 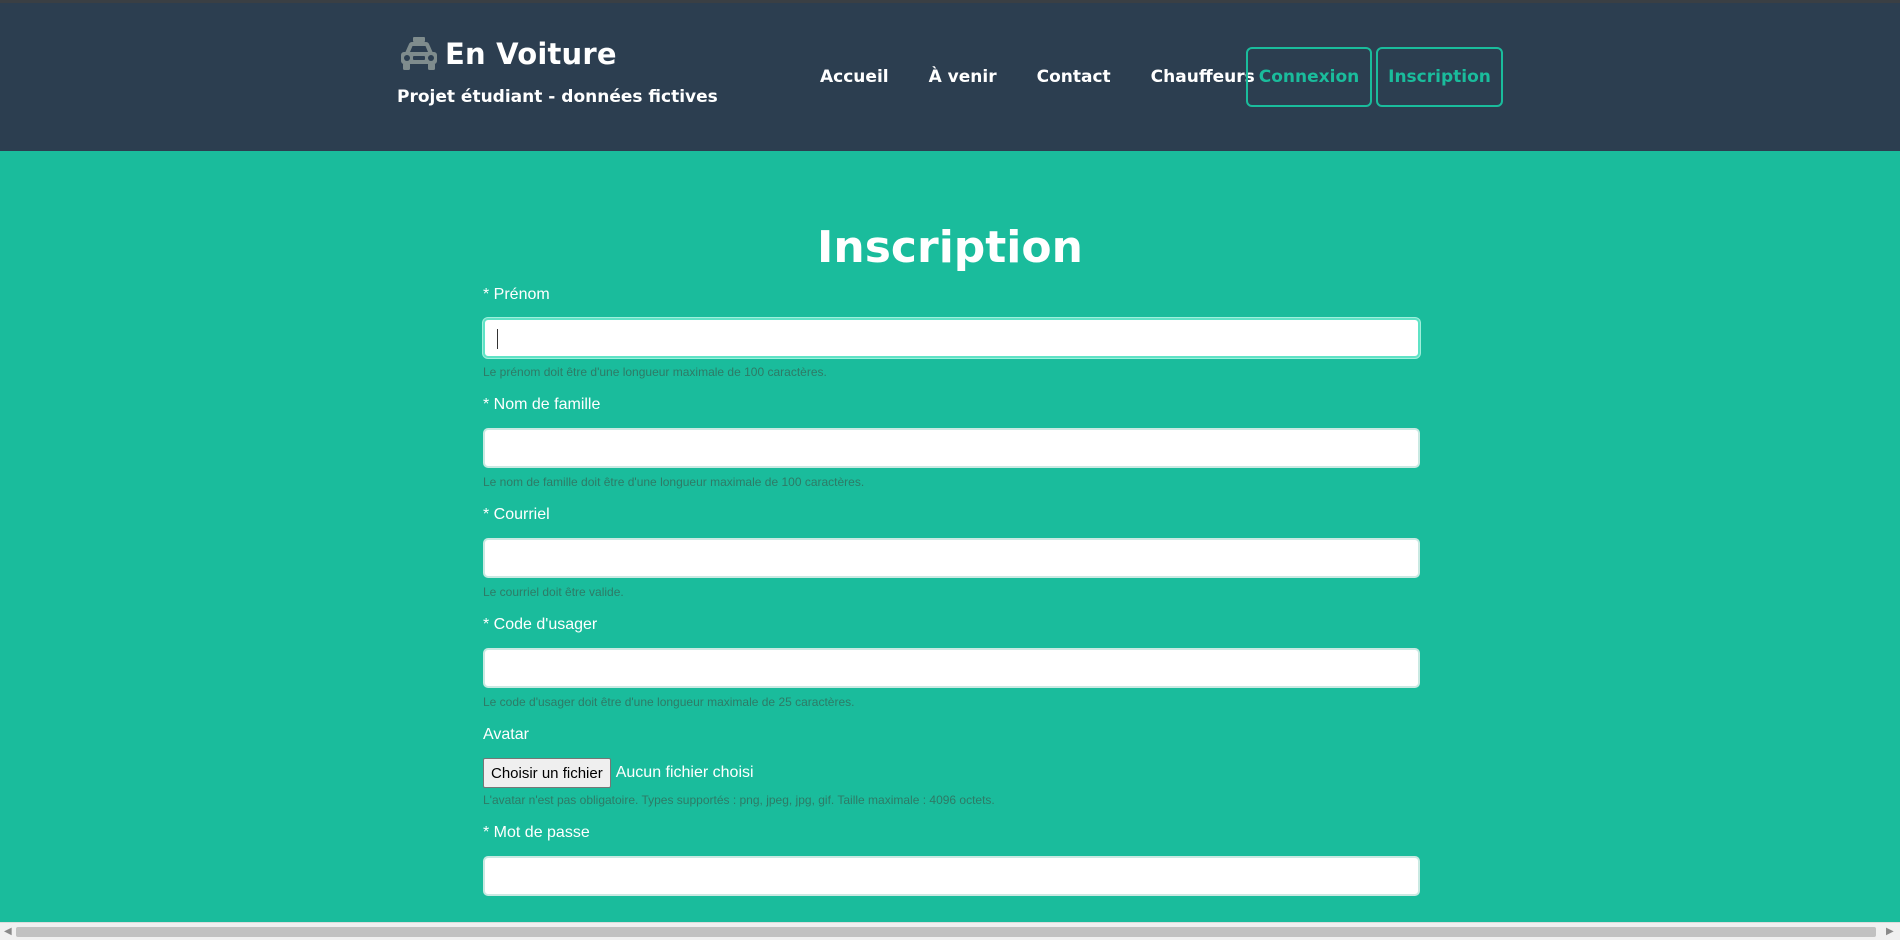 I want to click on field-password: * Mot de passe, so click(x=951, y=860).